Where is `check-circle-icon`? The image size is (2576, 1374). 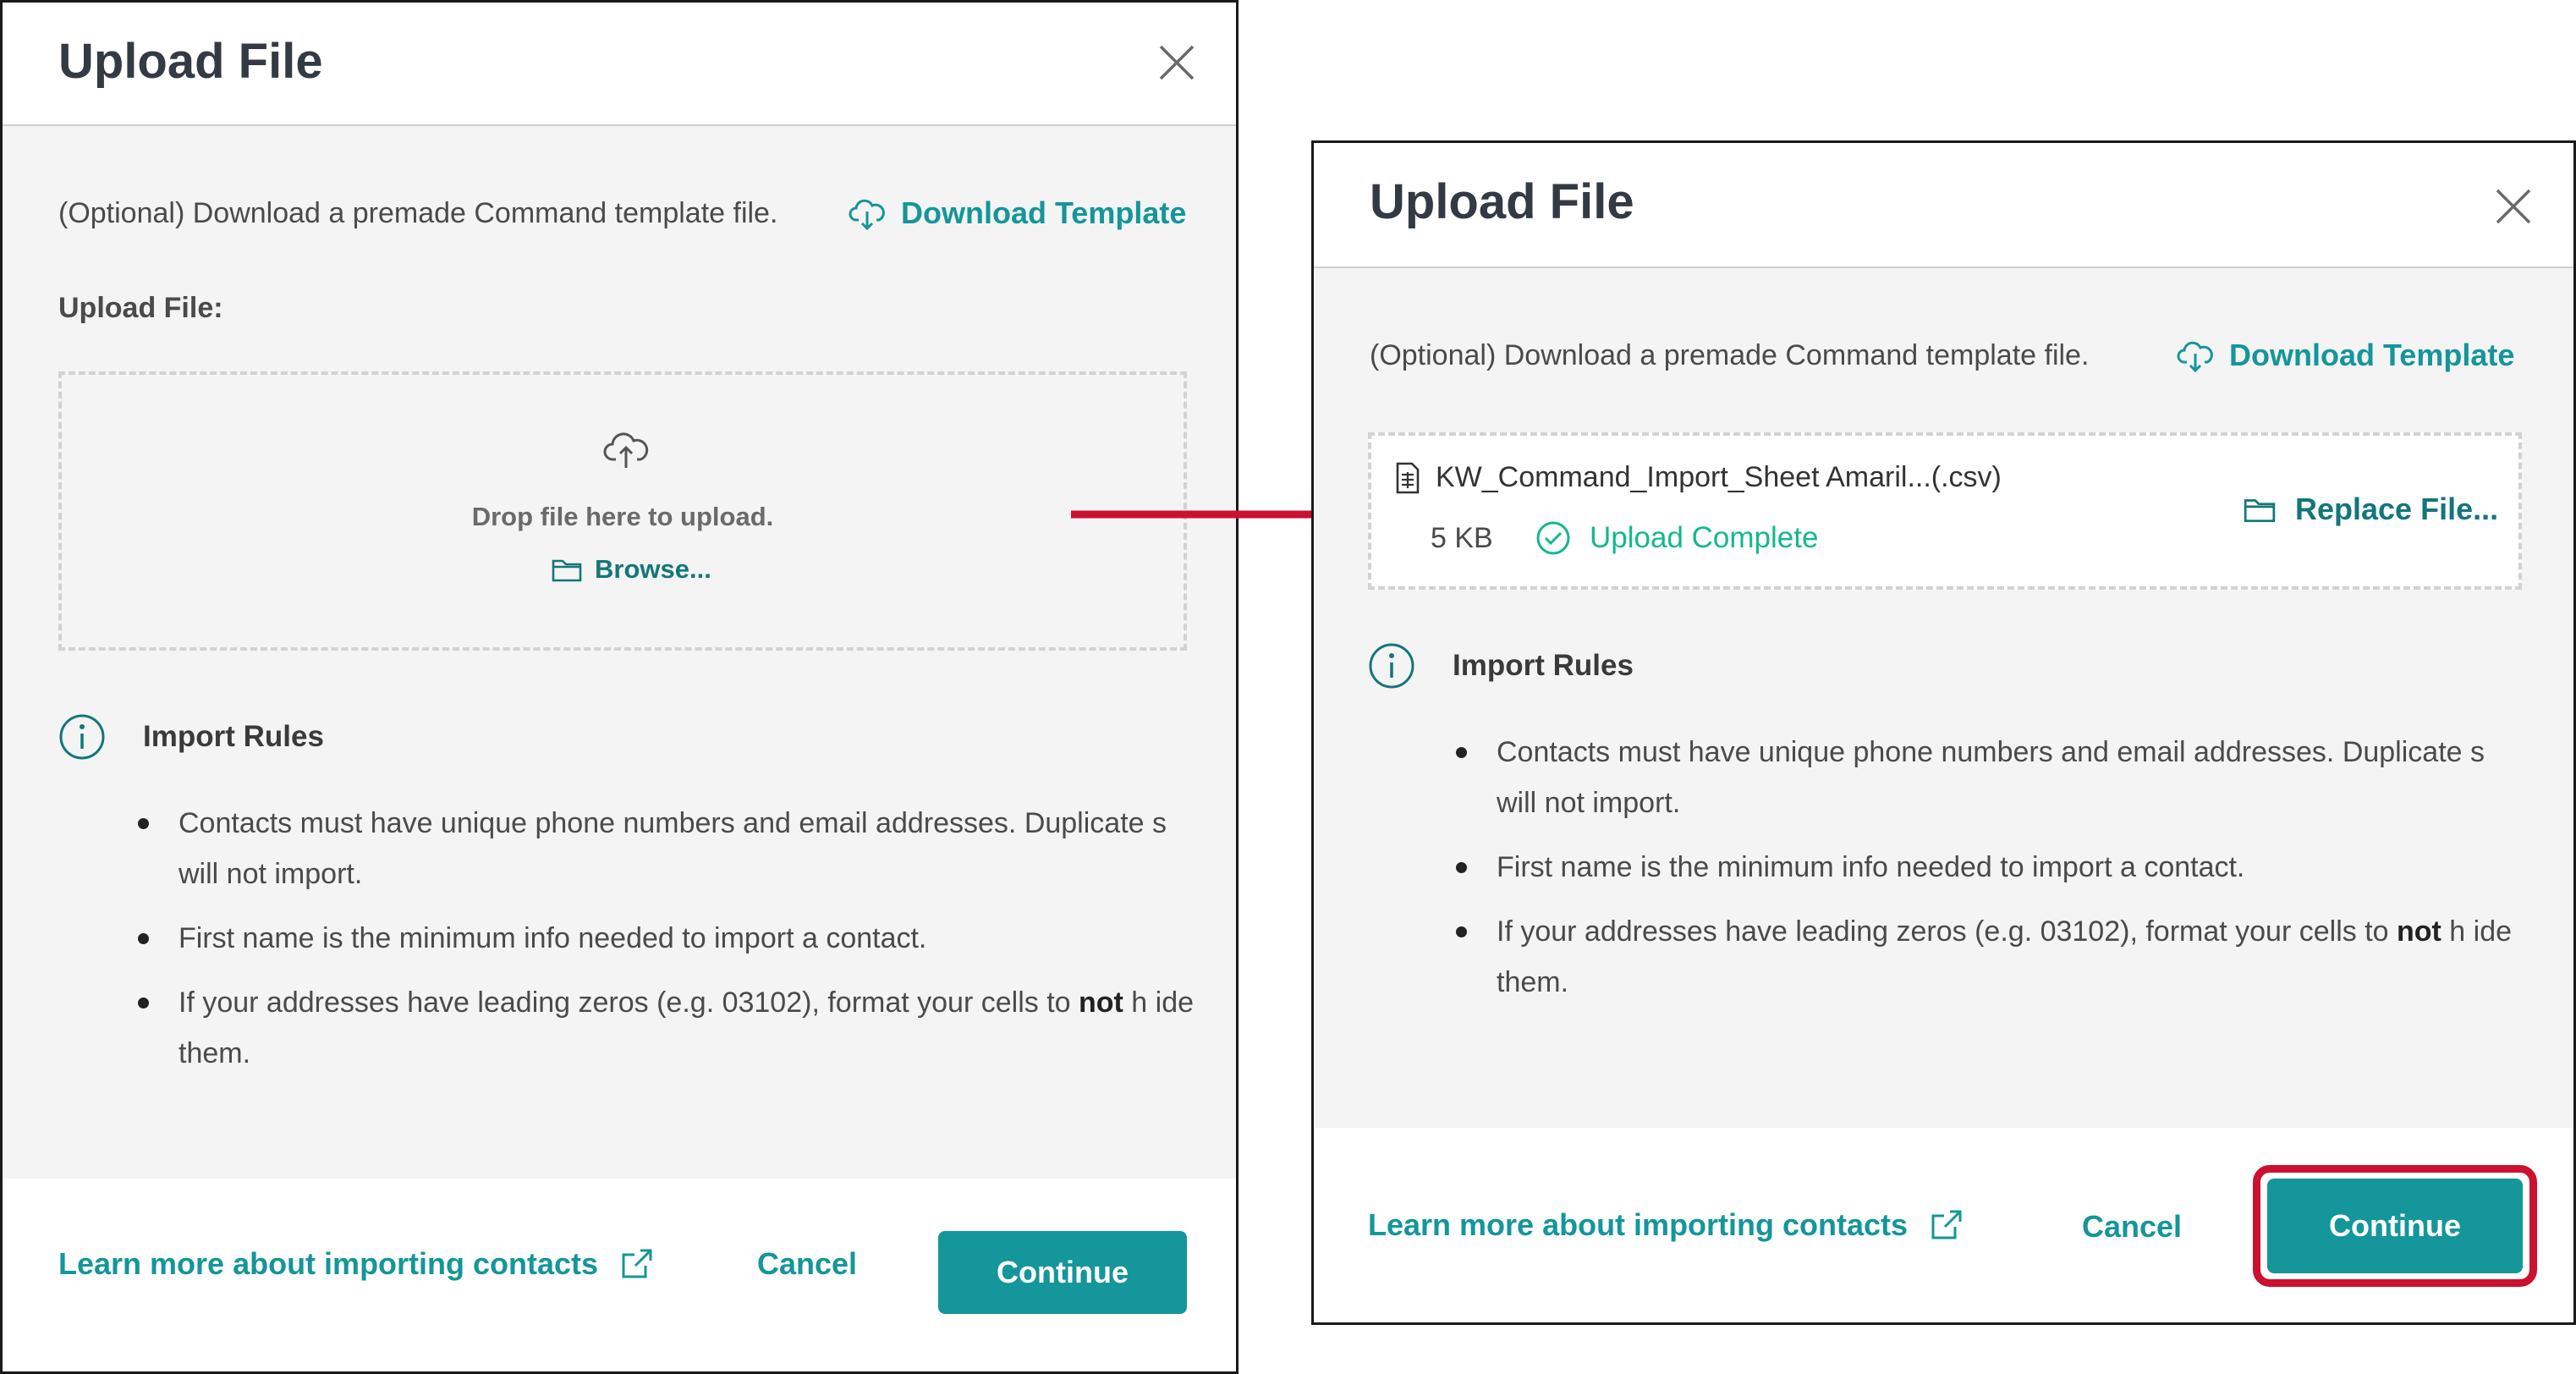 check-circle-icon is located at coordinates (1553, 538).